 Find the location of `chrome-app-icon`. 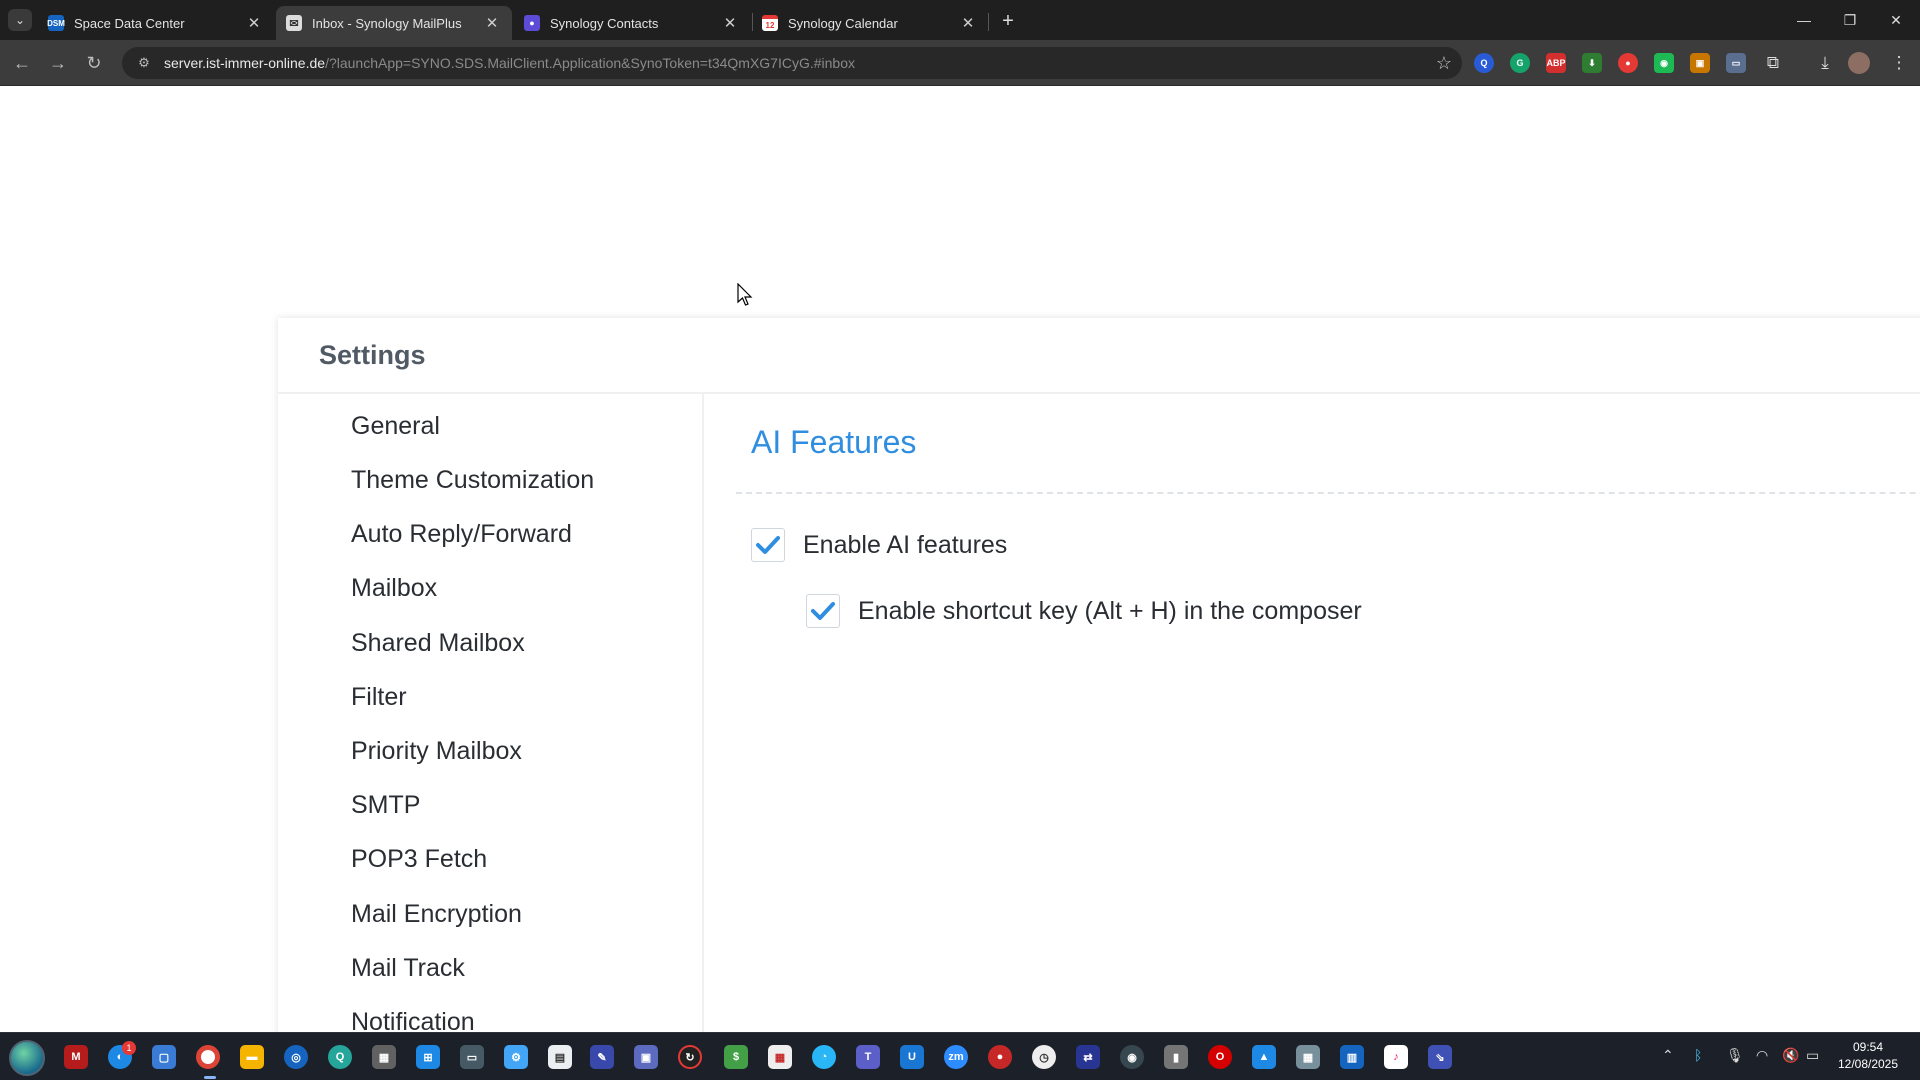

chrome-app-icon is located at coordinates (208, 1057).